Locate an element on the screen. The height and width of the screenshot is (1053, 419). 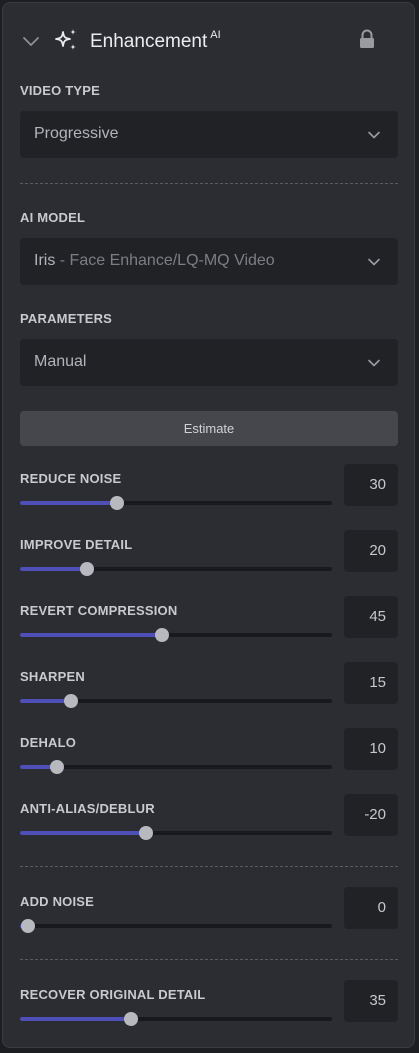
ai-model-label: AI MODEL is located at coordinates (53, 217).